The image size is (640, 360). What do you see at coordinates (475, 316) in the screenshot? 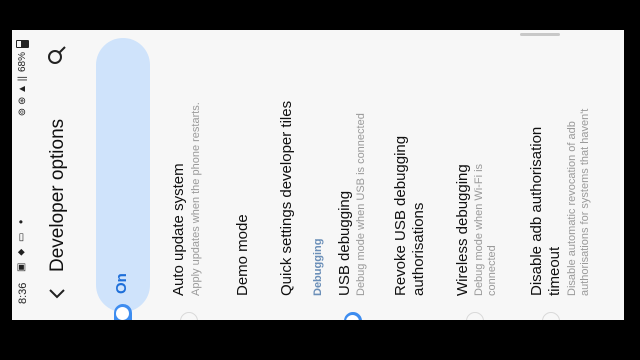
I see `wireless-debugging-toggle` at bounding box center [475, 316].